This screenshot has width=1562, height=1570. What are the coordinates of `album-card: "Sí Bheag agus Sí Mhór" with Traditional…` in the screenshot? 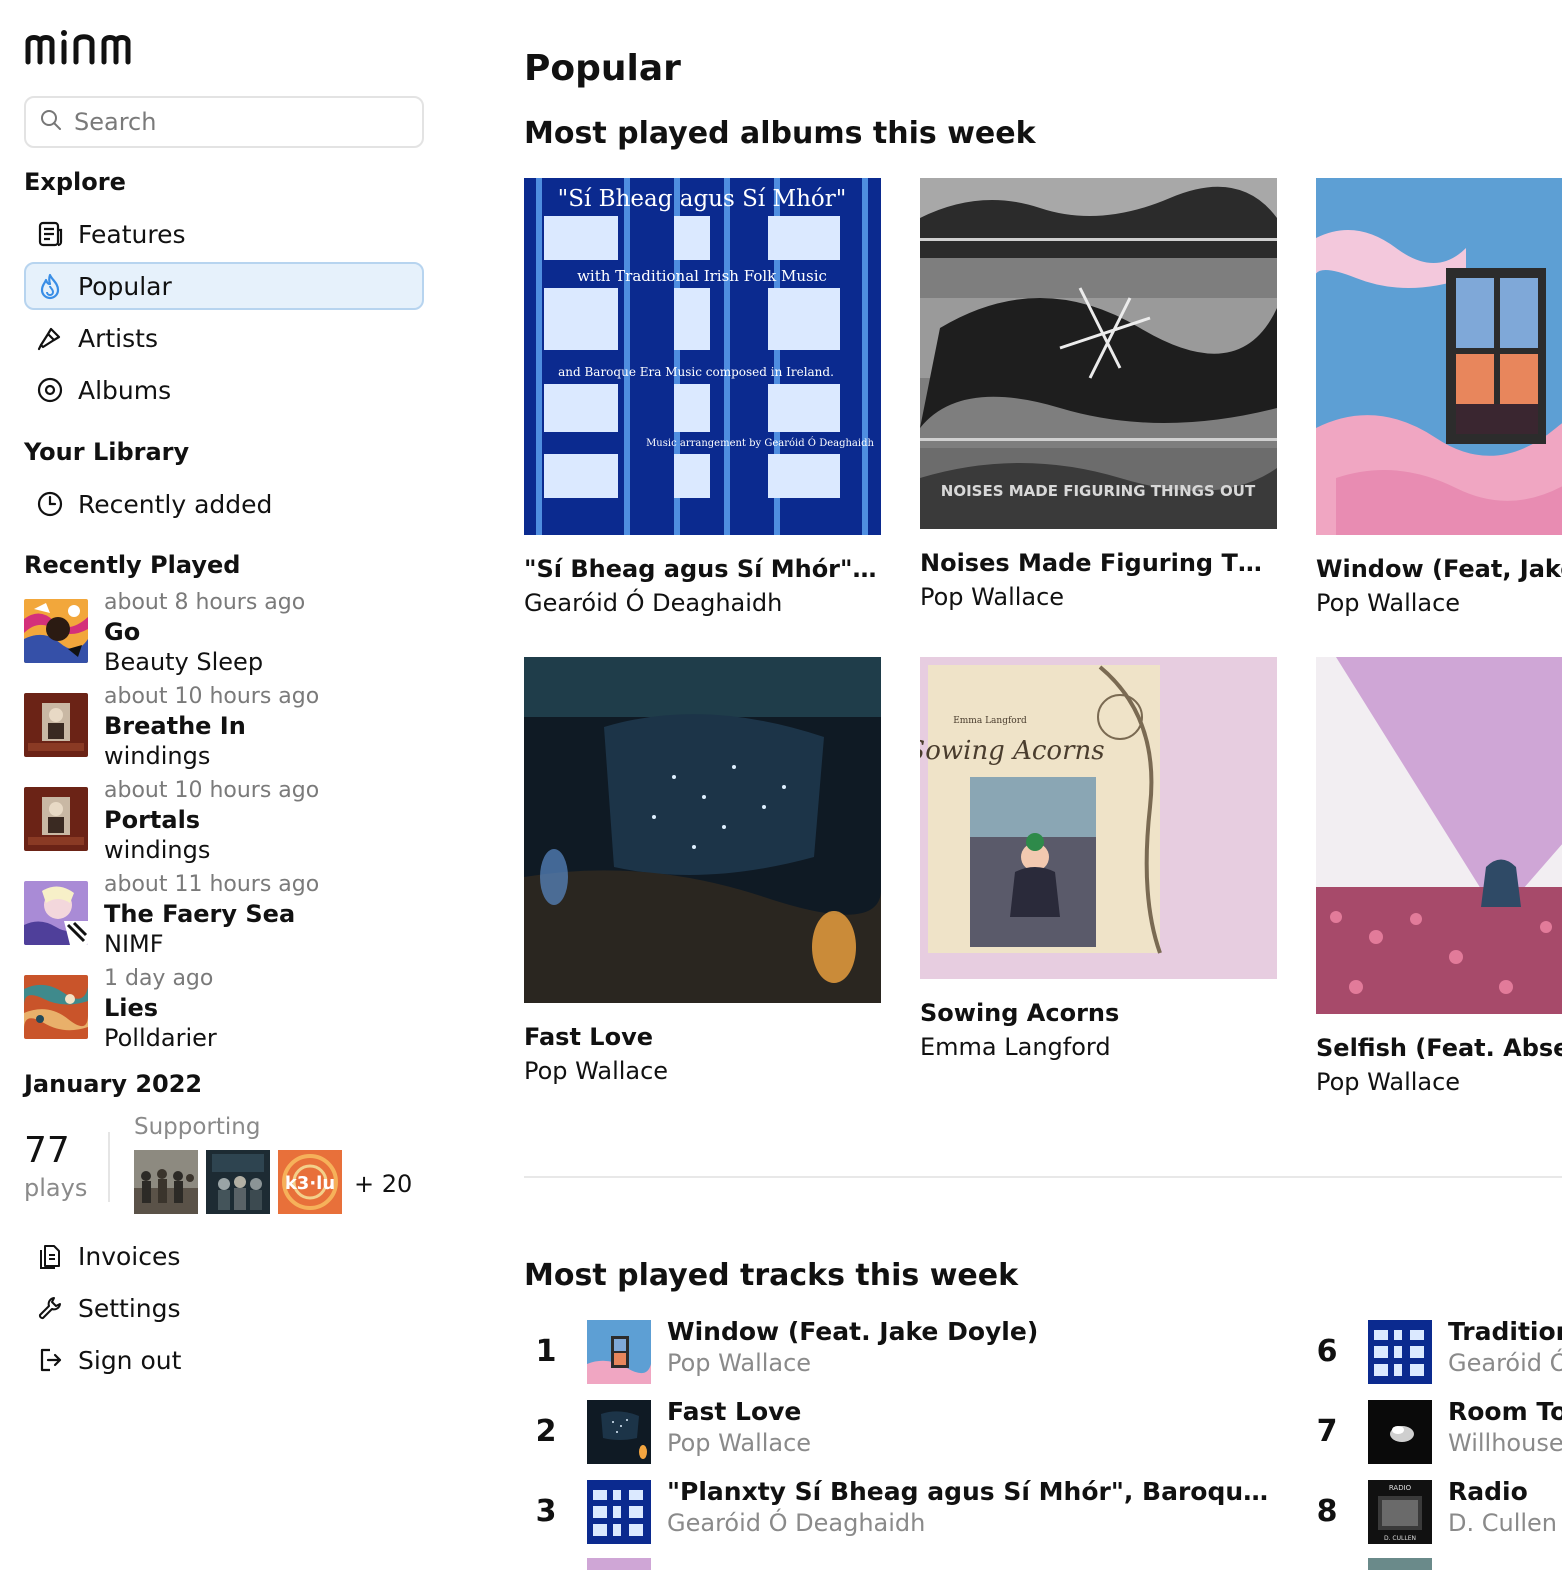 It's located at (702, 398).